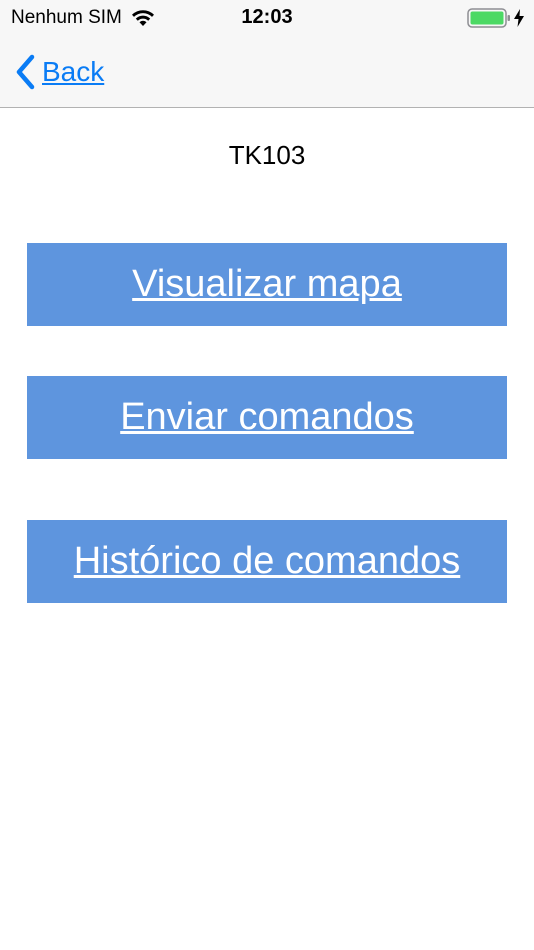 Image resolution: width=534 pixels, height=950 pixels. Describe the element at coordinates (267, 71) in the screenshot. I see `navigation-bar: Back` at that location.